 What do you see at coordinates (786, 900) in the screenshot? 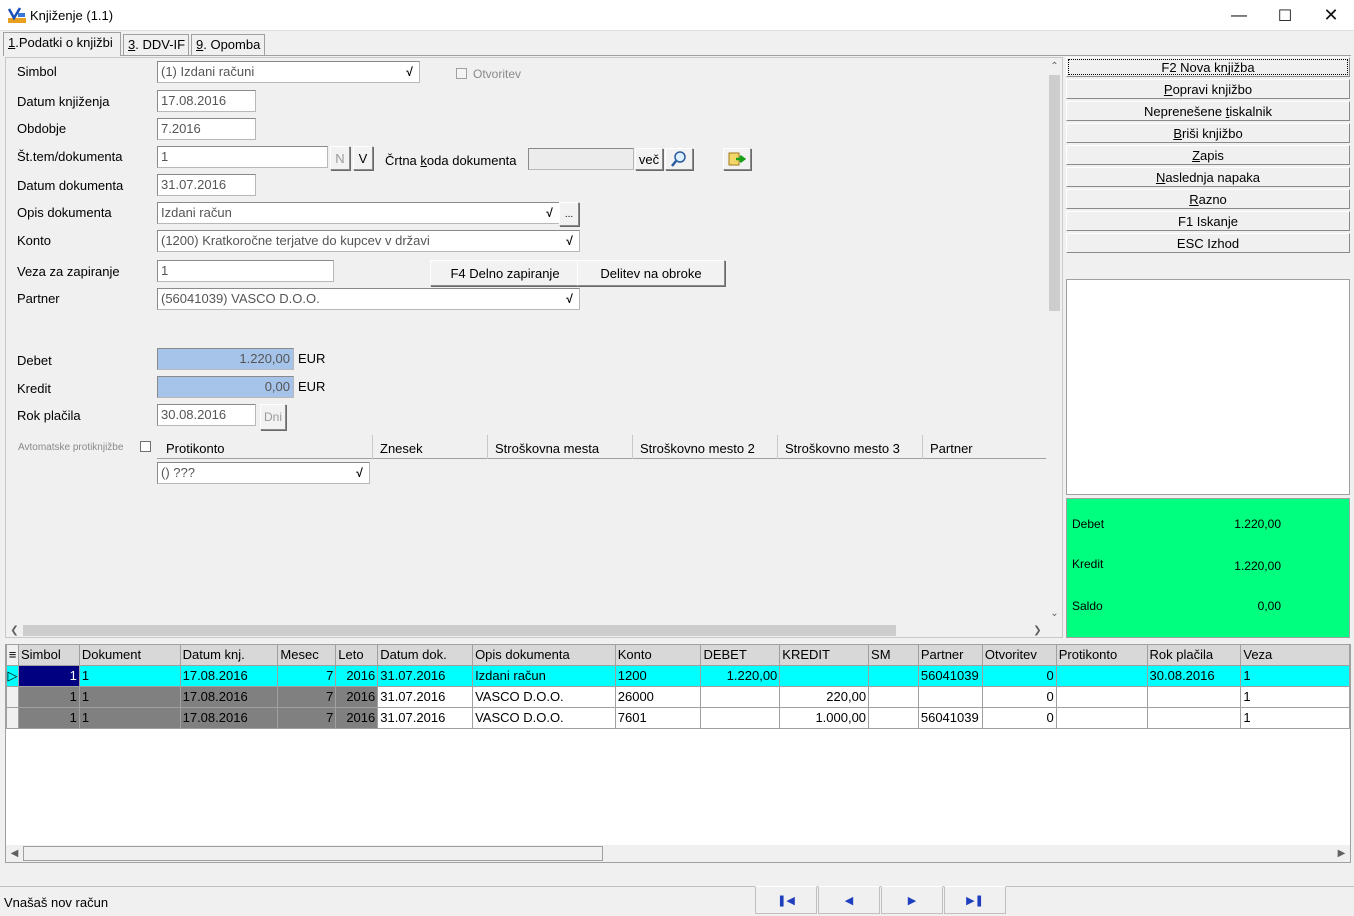
I see `first-record-button: ❚◀` at bounding box center [786, 900].